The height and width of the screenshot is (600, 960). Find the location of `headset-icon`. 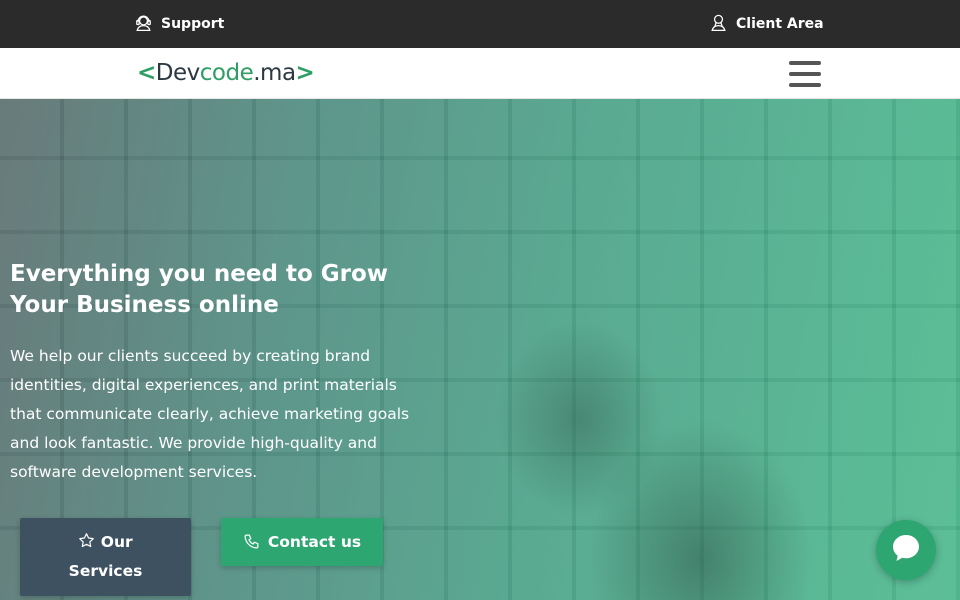

headset-icon is located at coordinates (143, 24).